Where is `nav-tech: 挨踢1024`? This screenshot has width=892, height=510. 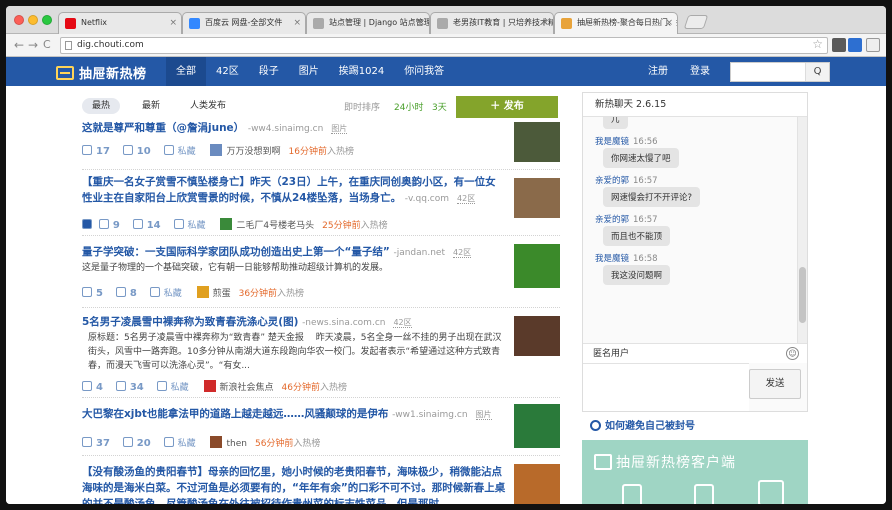 nav-tech: 挨踢1024 is located at coordinates (361, 71).